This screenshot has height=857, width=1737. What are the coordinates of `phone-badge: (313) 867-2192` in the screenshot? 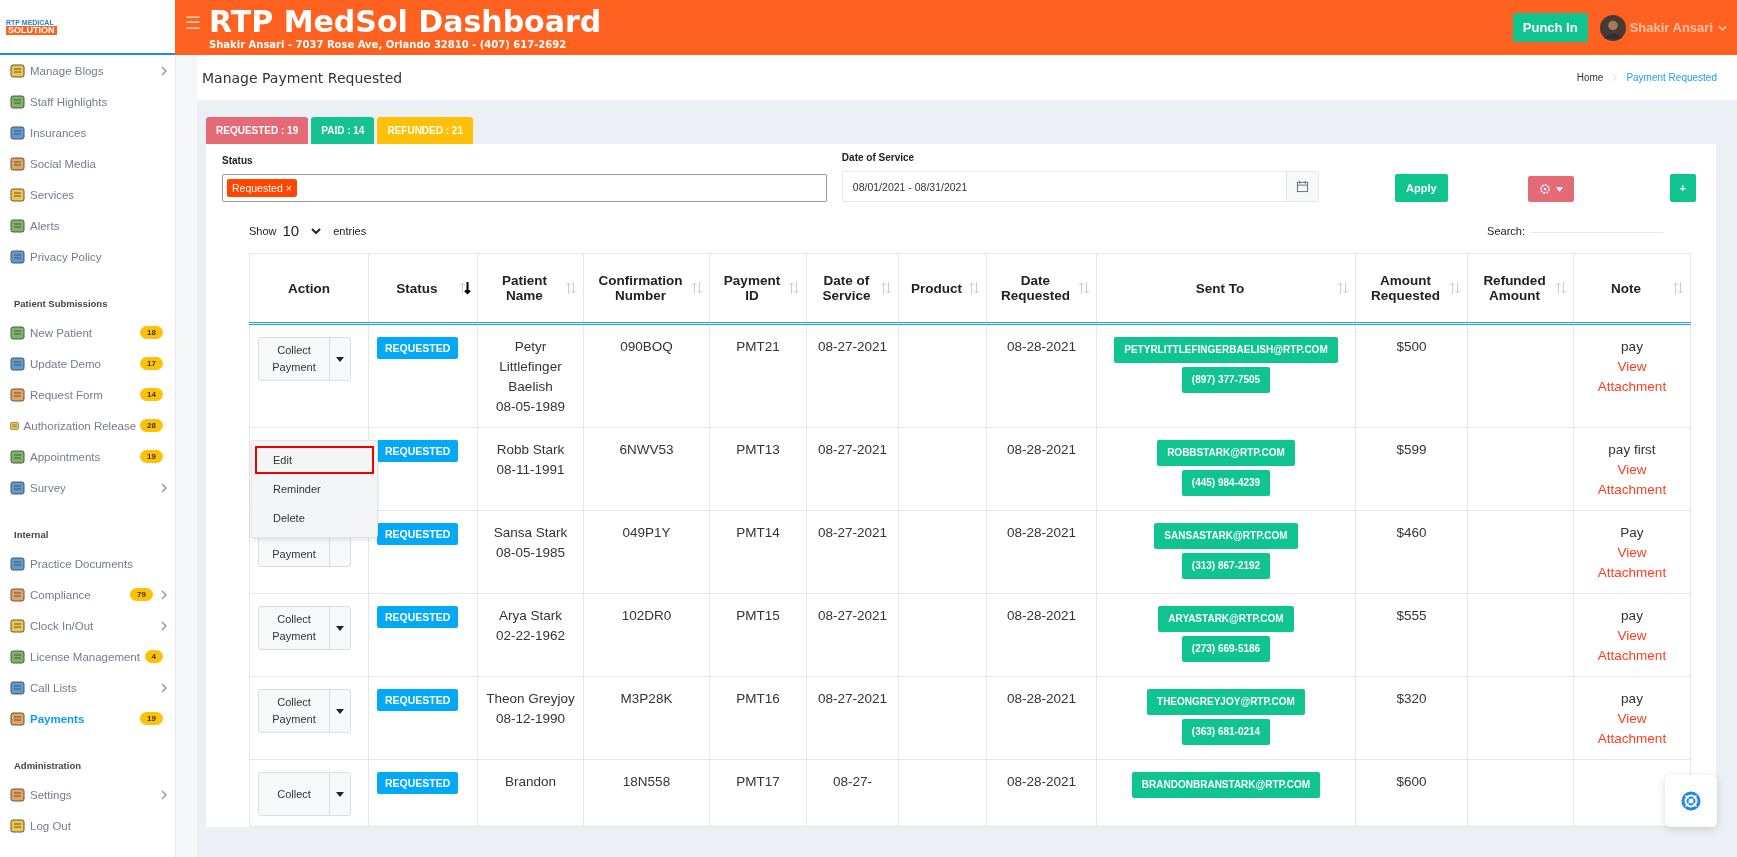 It's located at (1226, 566).